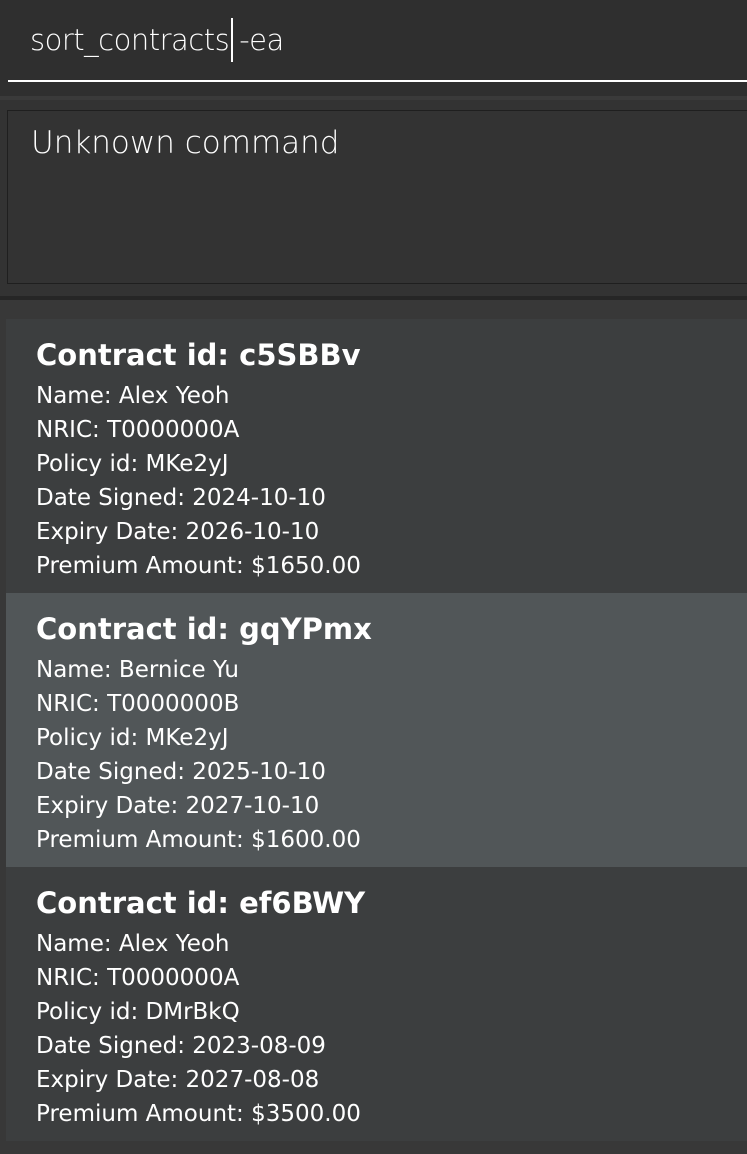 The width and height of the screenshot is (747, 1154). Describe the element at coordinates (138, 1012) in the screenshot. I see `contract-policy-id: Policy id: DMrBkQ` at that location.